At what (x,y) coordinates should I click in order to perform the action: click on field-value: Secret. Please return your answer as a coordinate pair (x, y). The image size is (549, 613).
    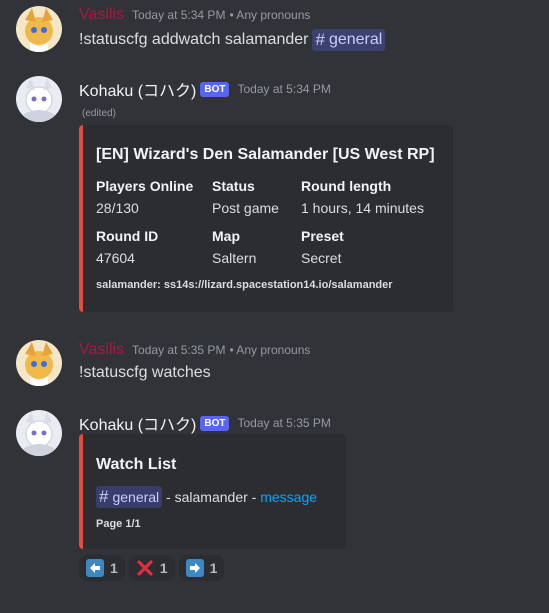
    Looking at the image, I should click on (321, 258).